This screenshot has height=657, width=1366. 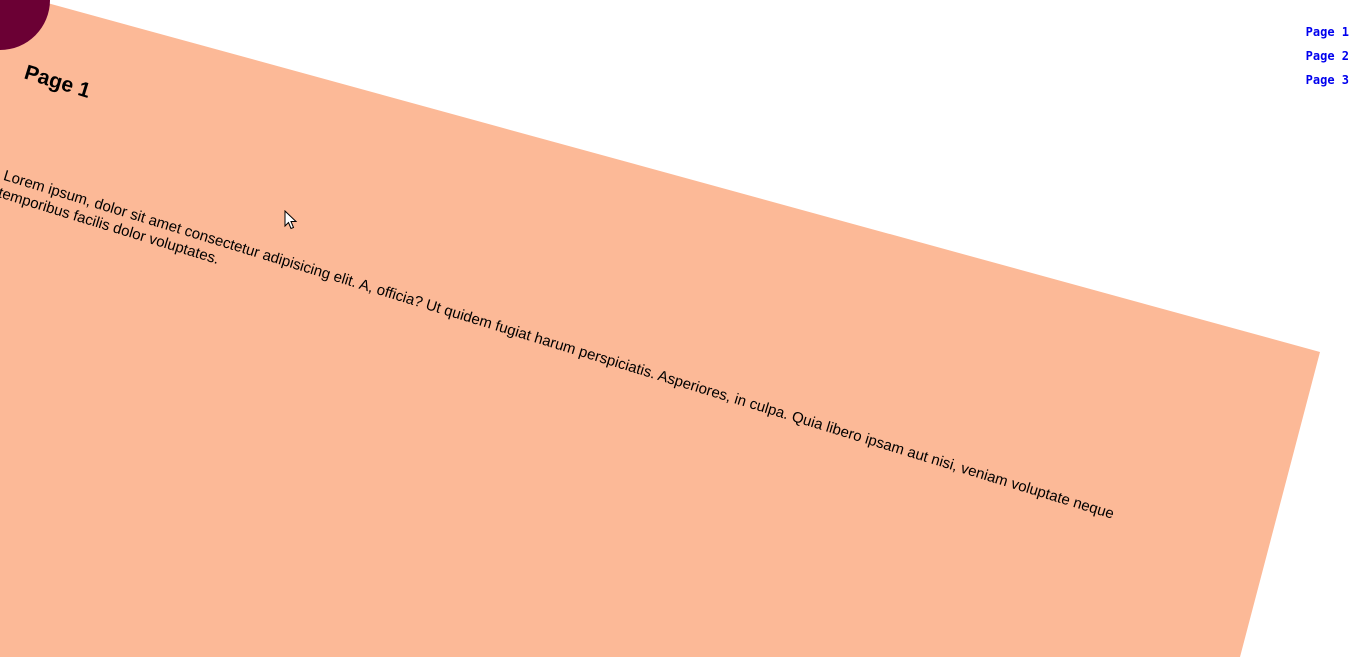 I want to click on page-navigation: Page 1 Page 2 Page 3, so click(x=1327, y=56).